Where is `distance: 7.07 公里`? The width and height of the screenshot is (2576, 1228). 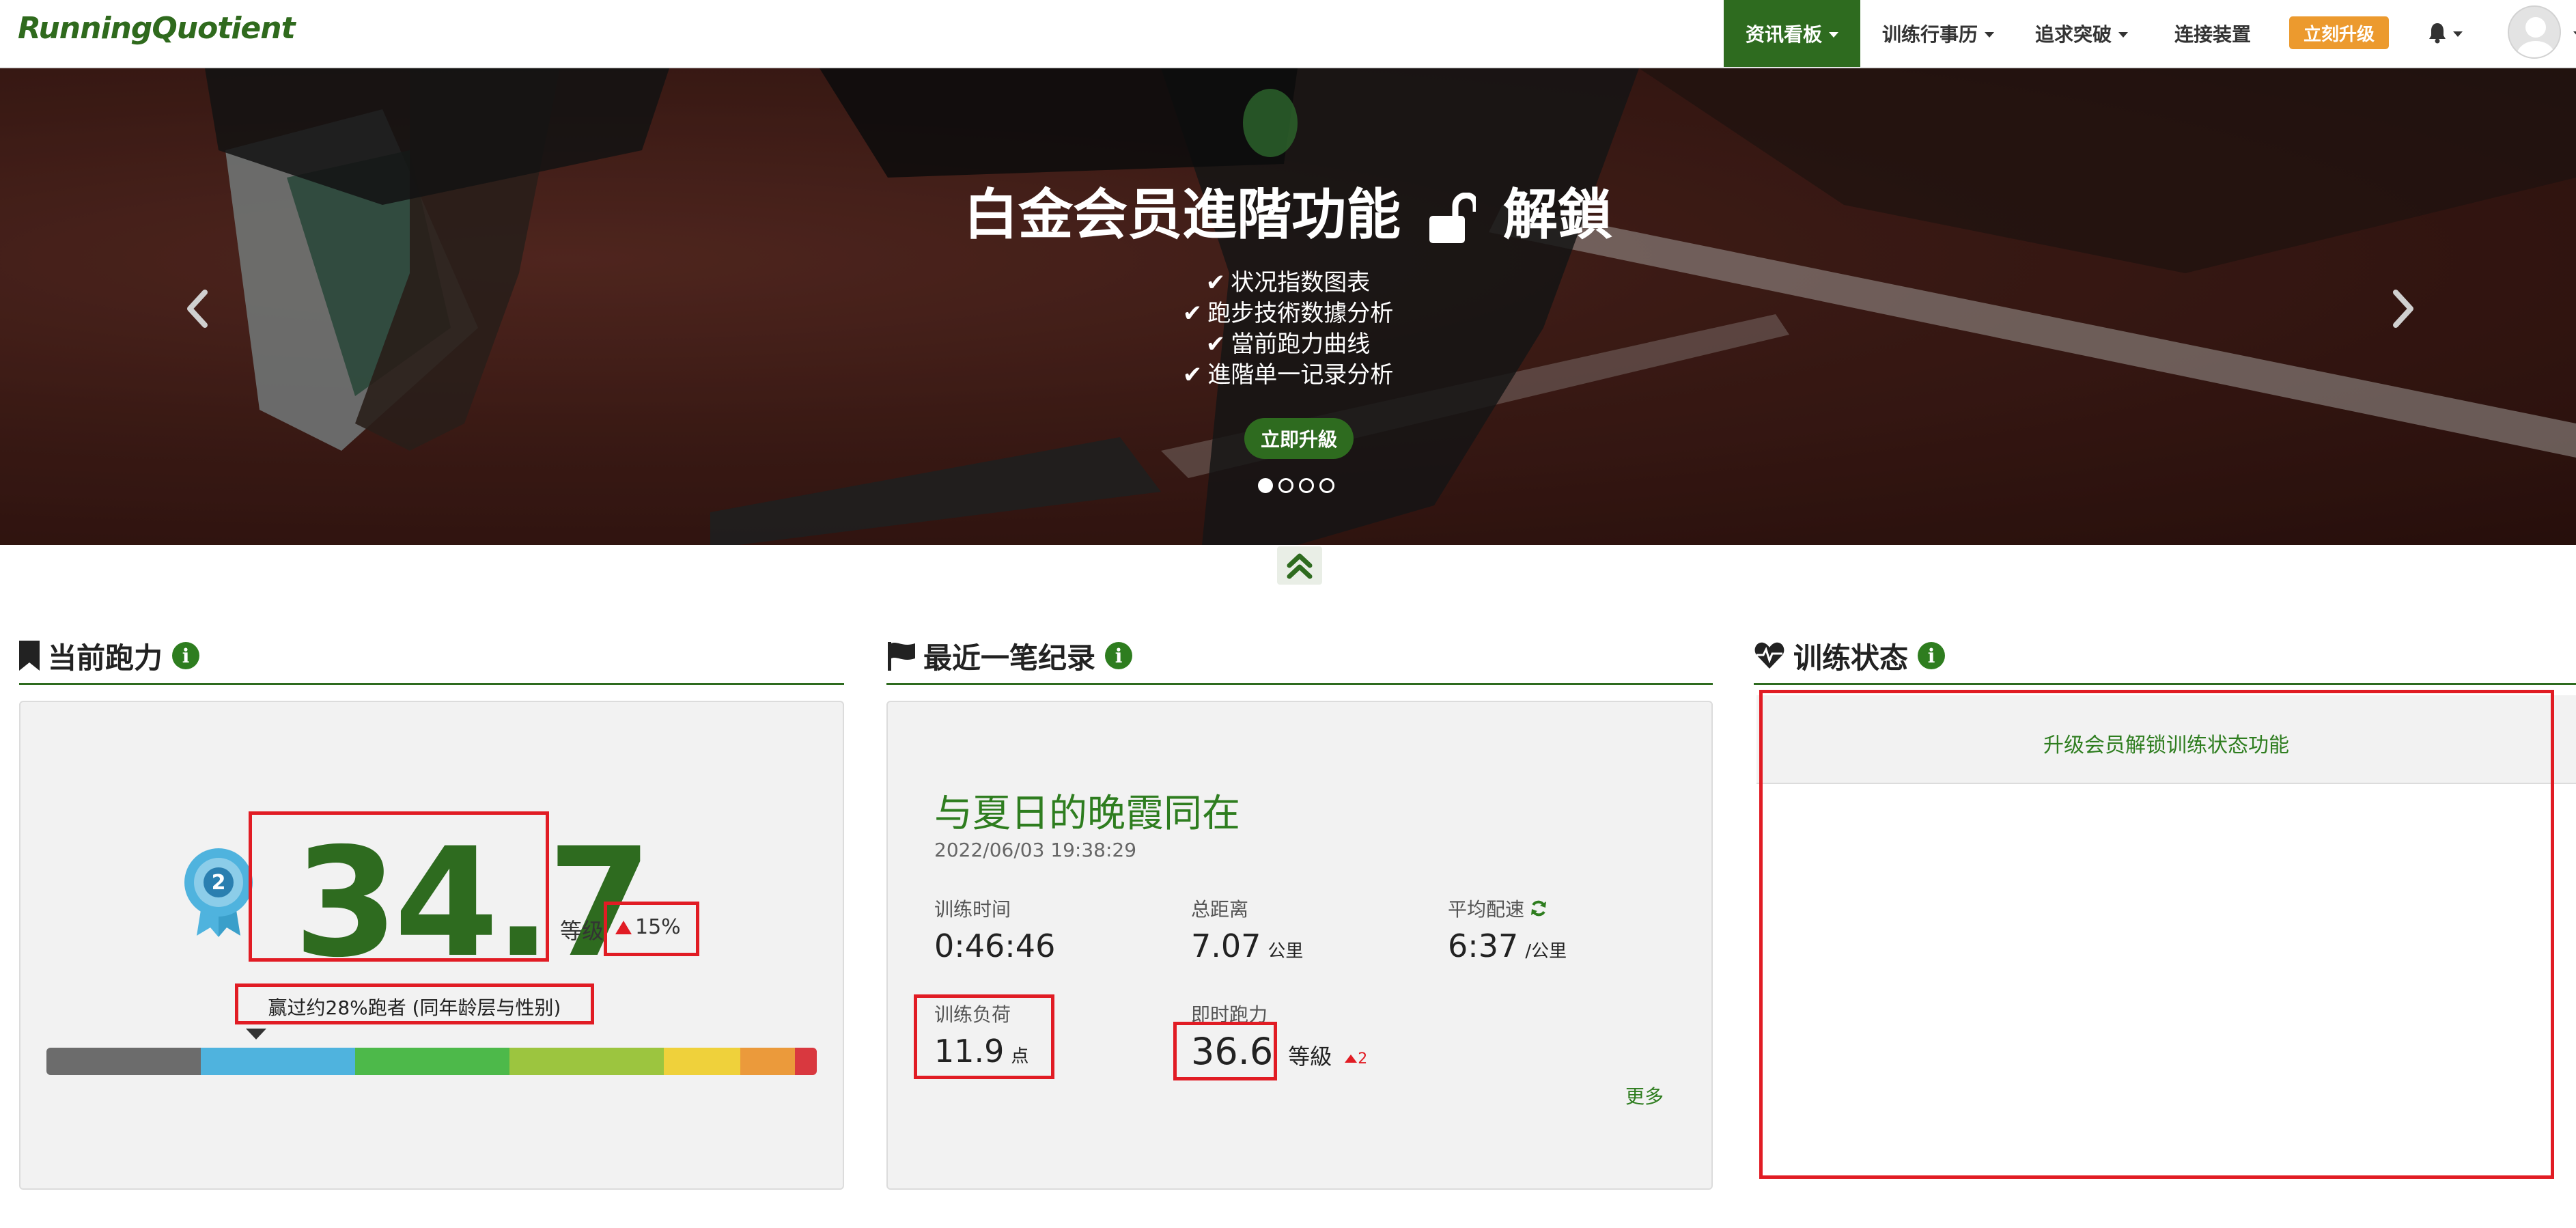
distance: 7.07 公里 is located at coordinates (1247, 945).